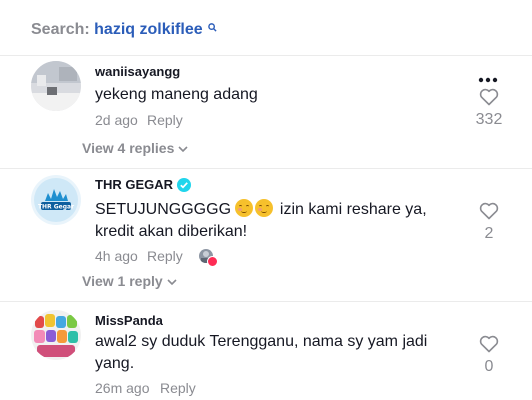 The image size is (532, 400). I want to click on comment-username: waniisayangg, so click(137, 71).